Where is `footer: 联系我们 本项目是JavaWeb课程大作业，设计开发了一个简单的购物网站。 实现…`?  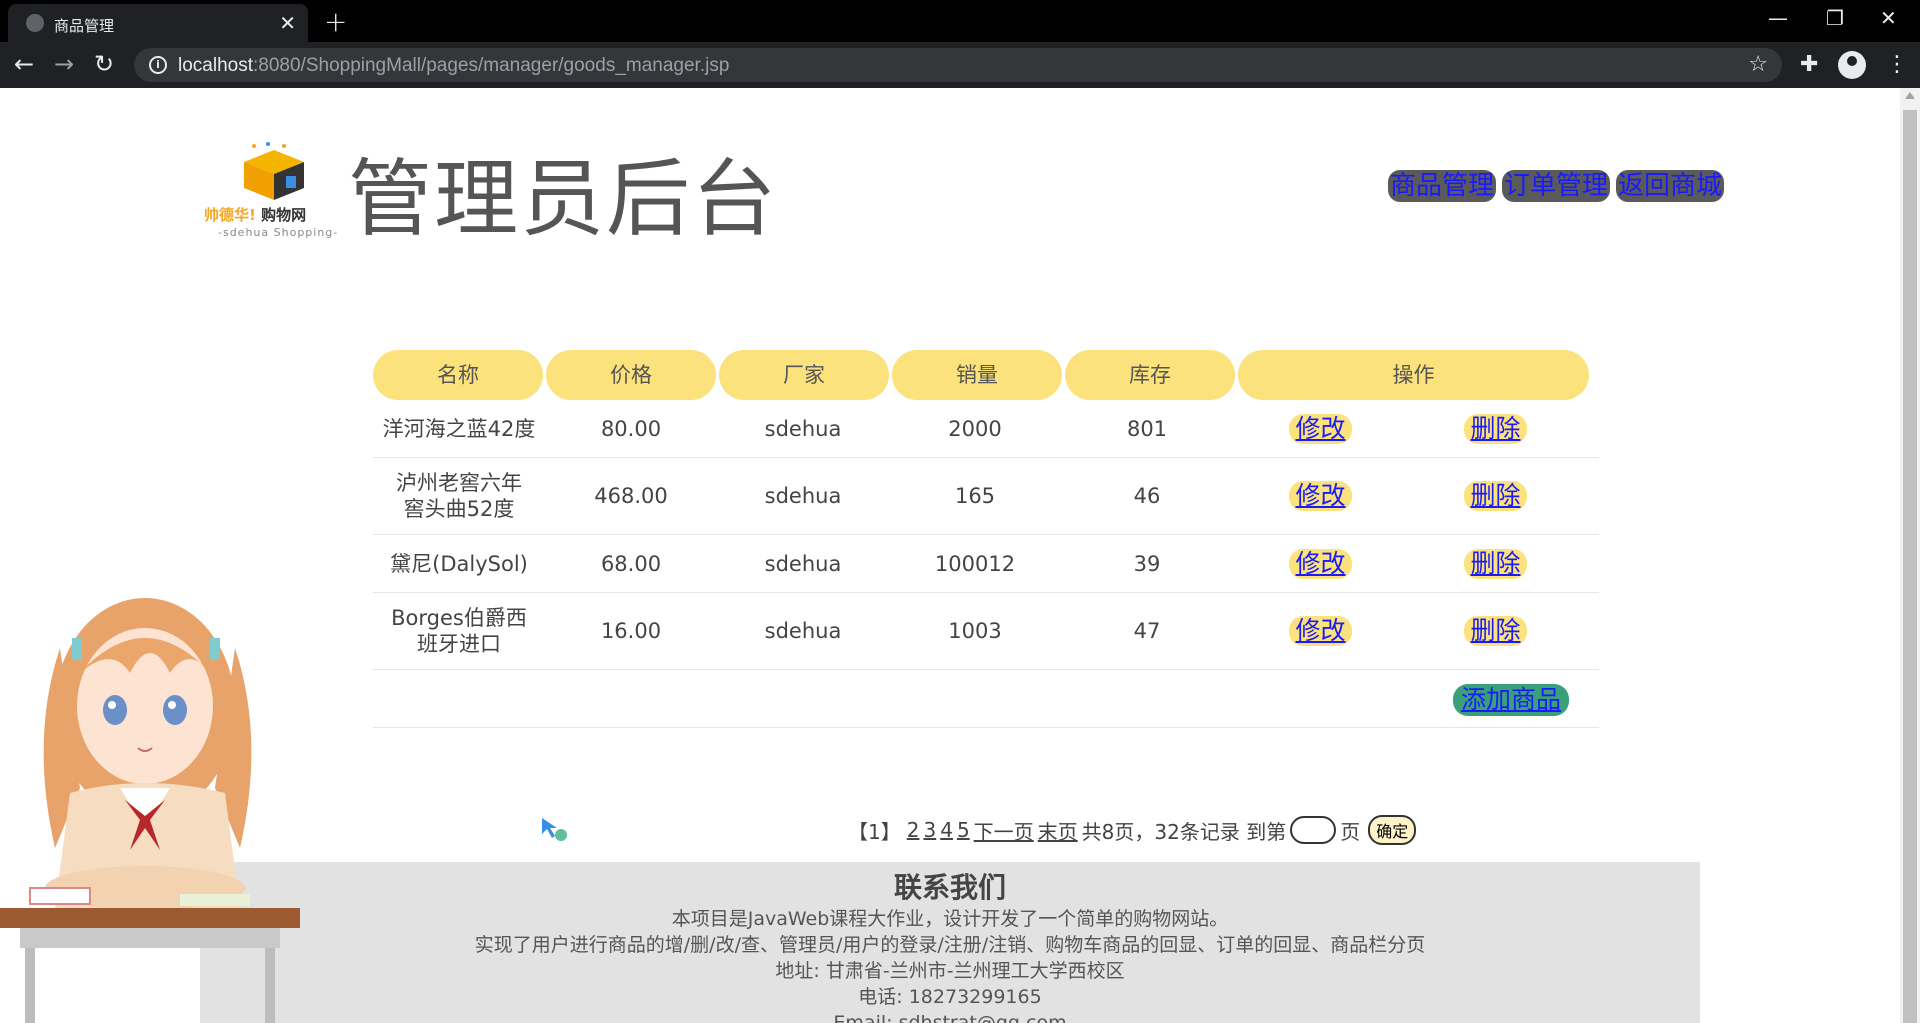
footer: 联系我们 本项目是JavaWeb课程大作业，设计开发了一个简单的购物网站。 实现… is located at coordinates (950, 942).